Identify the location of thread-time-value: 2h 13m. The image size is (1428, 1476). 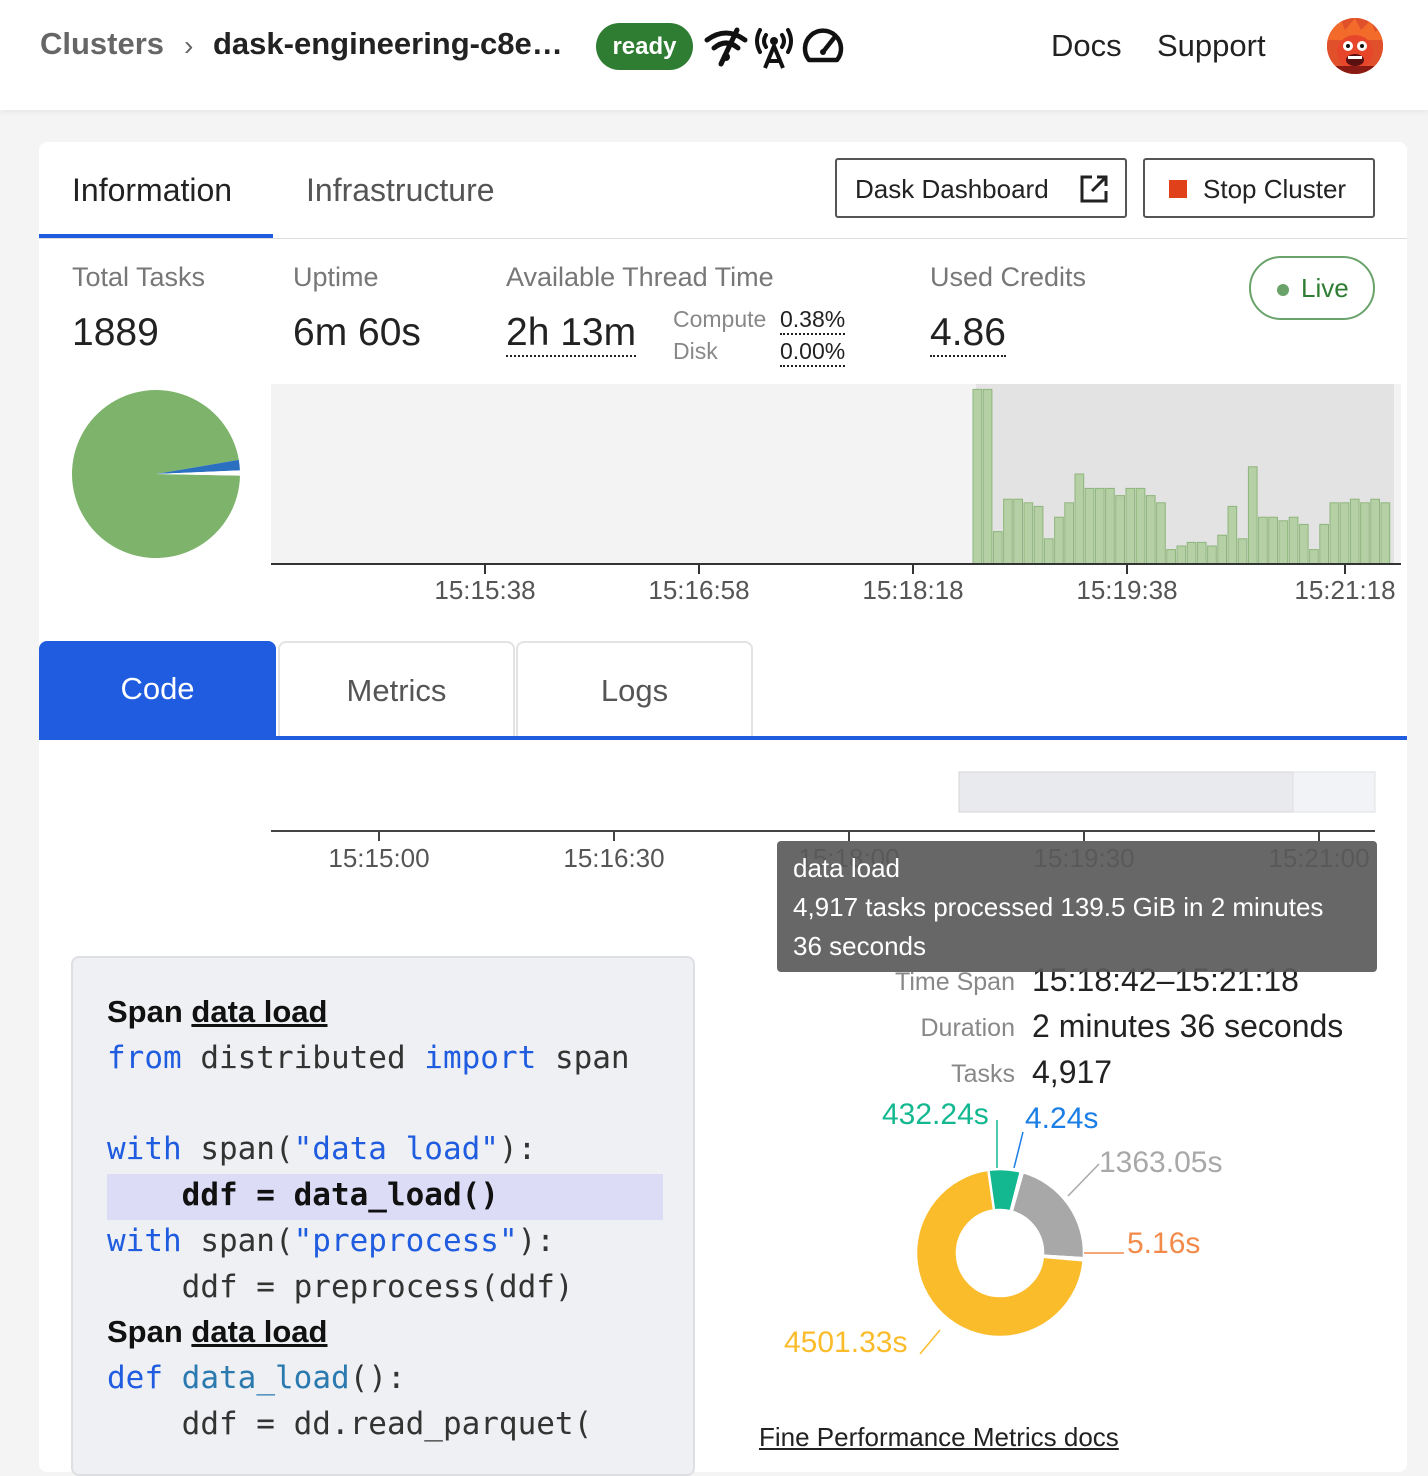
(571, 334).